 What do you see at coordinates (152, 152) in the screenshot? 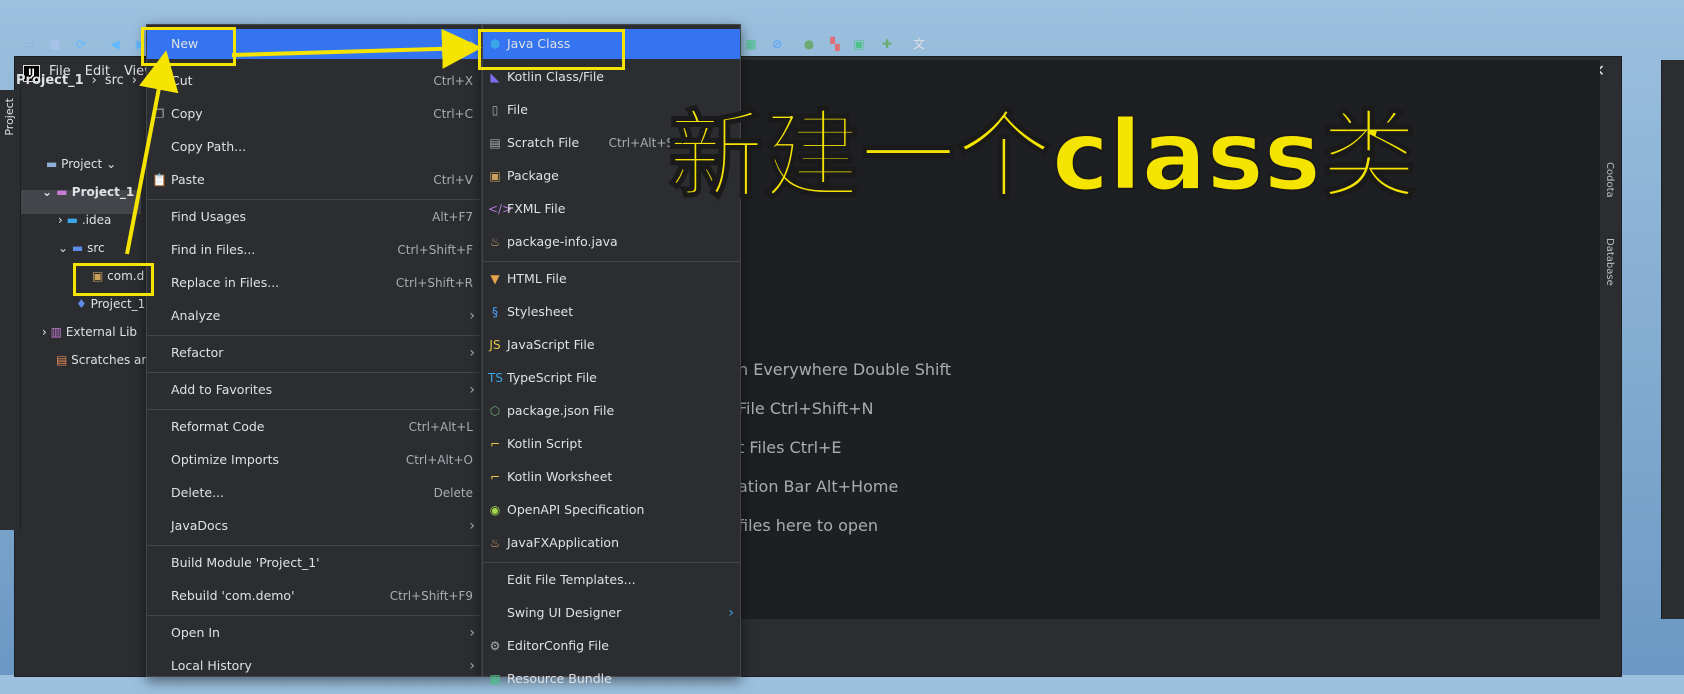
I see `arrow-package-to-new` at bounding box center [152, 152].